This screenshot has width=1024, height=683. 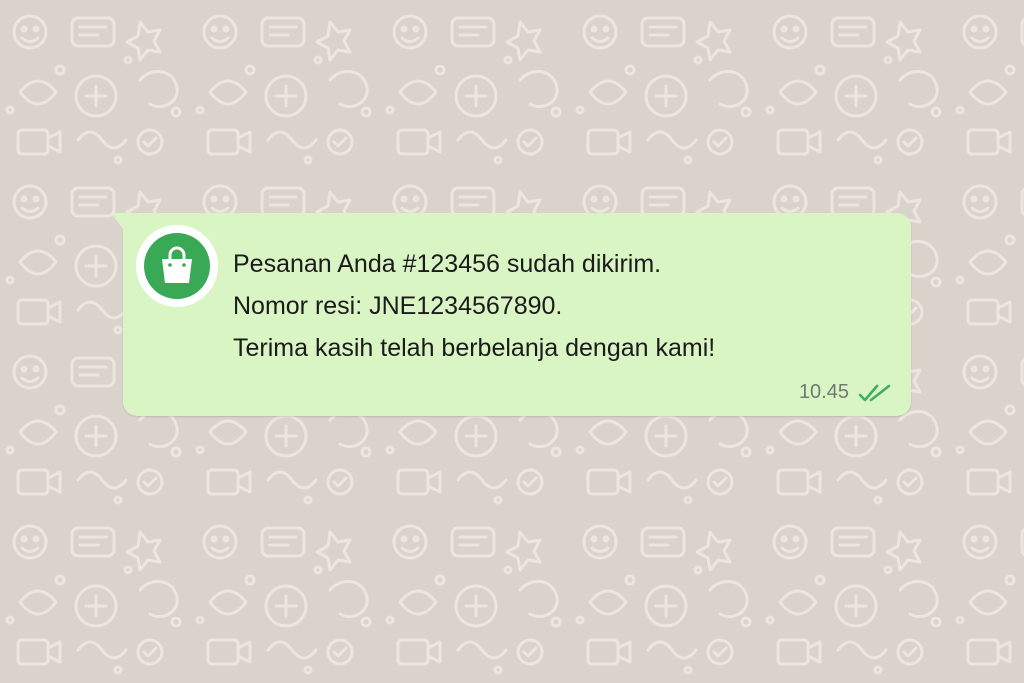 I want to click on sender-avatar, so click(x=177, y=266).